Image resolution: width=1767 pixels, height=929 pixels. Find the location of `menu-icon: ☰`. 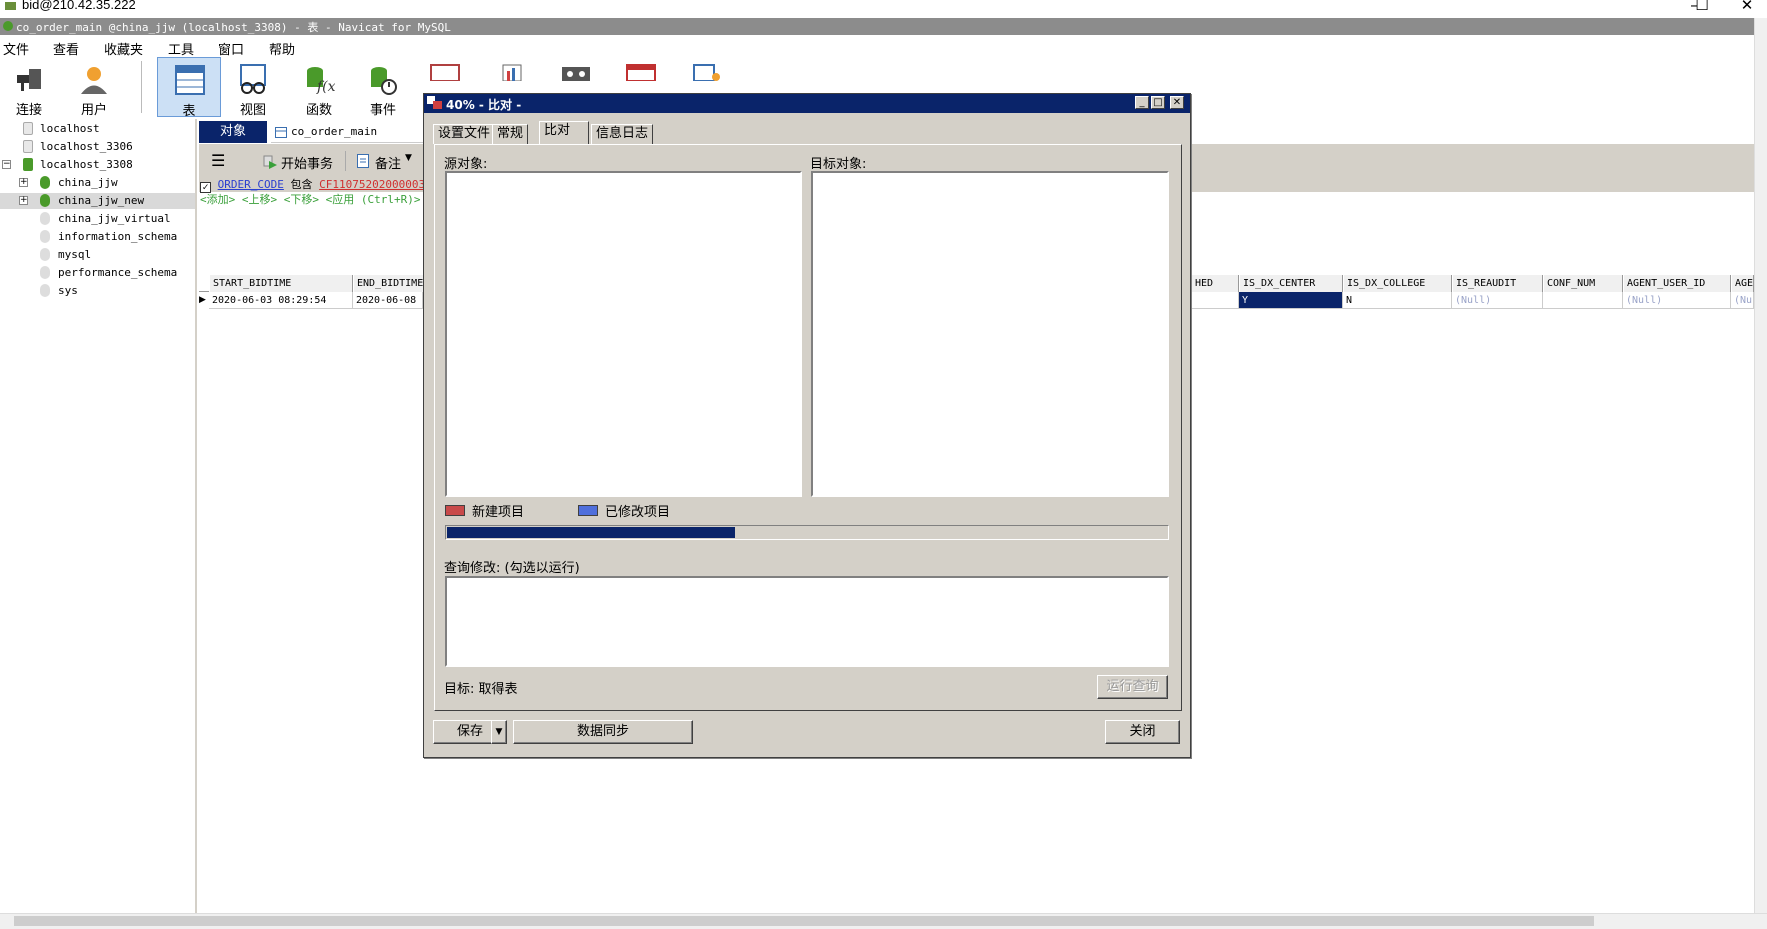

menu-icon: ☰ is located at coordinates (218, 160).